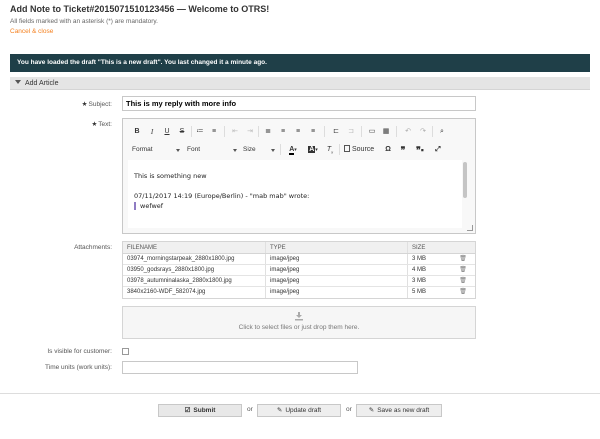 Image resolution: width=600 pixels, height=439 pixels. What do you see at coordinates (156, 150) in the screenshot?
I see `format-dropdown: Format` at bounding box center [156, 150].